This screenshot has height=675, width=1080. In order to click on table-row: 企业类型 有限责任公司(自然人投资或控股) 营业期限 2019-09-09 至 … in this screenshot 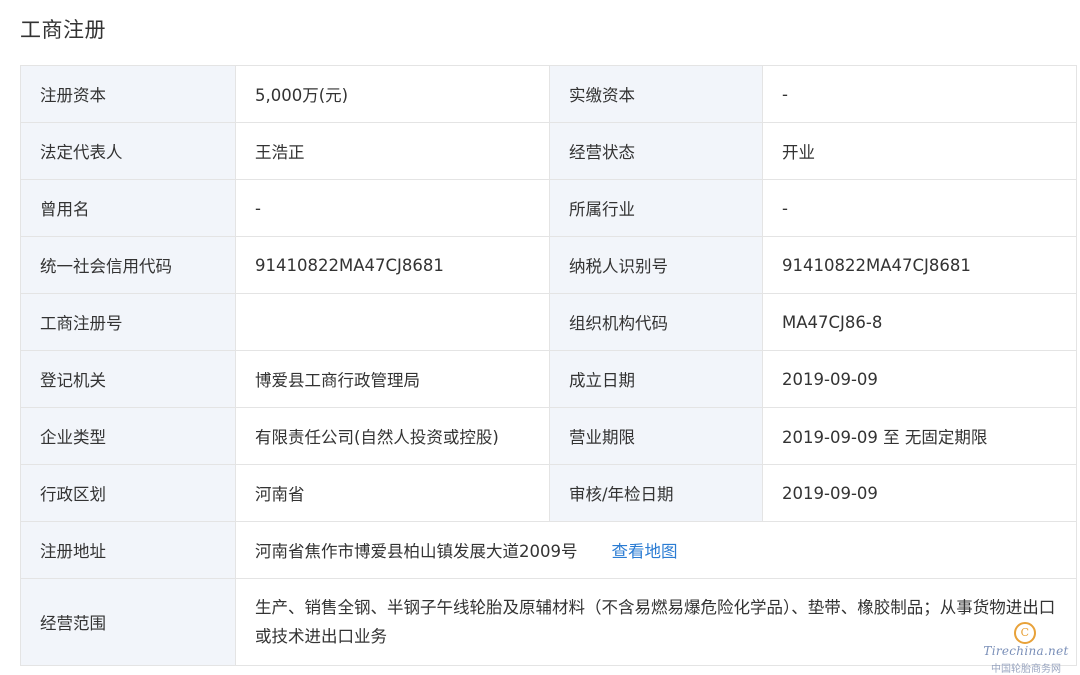, I will do `click(548, 436)`.